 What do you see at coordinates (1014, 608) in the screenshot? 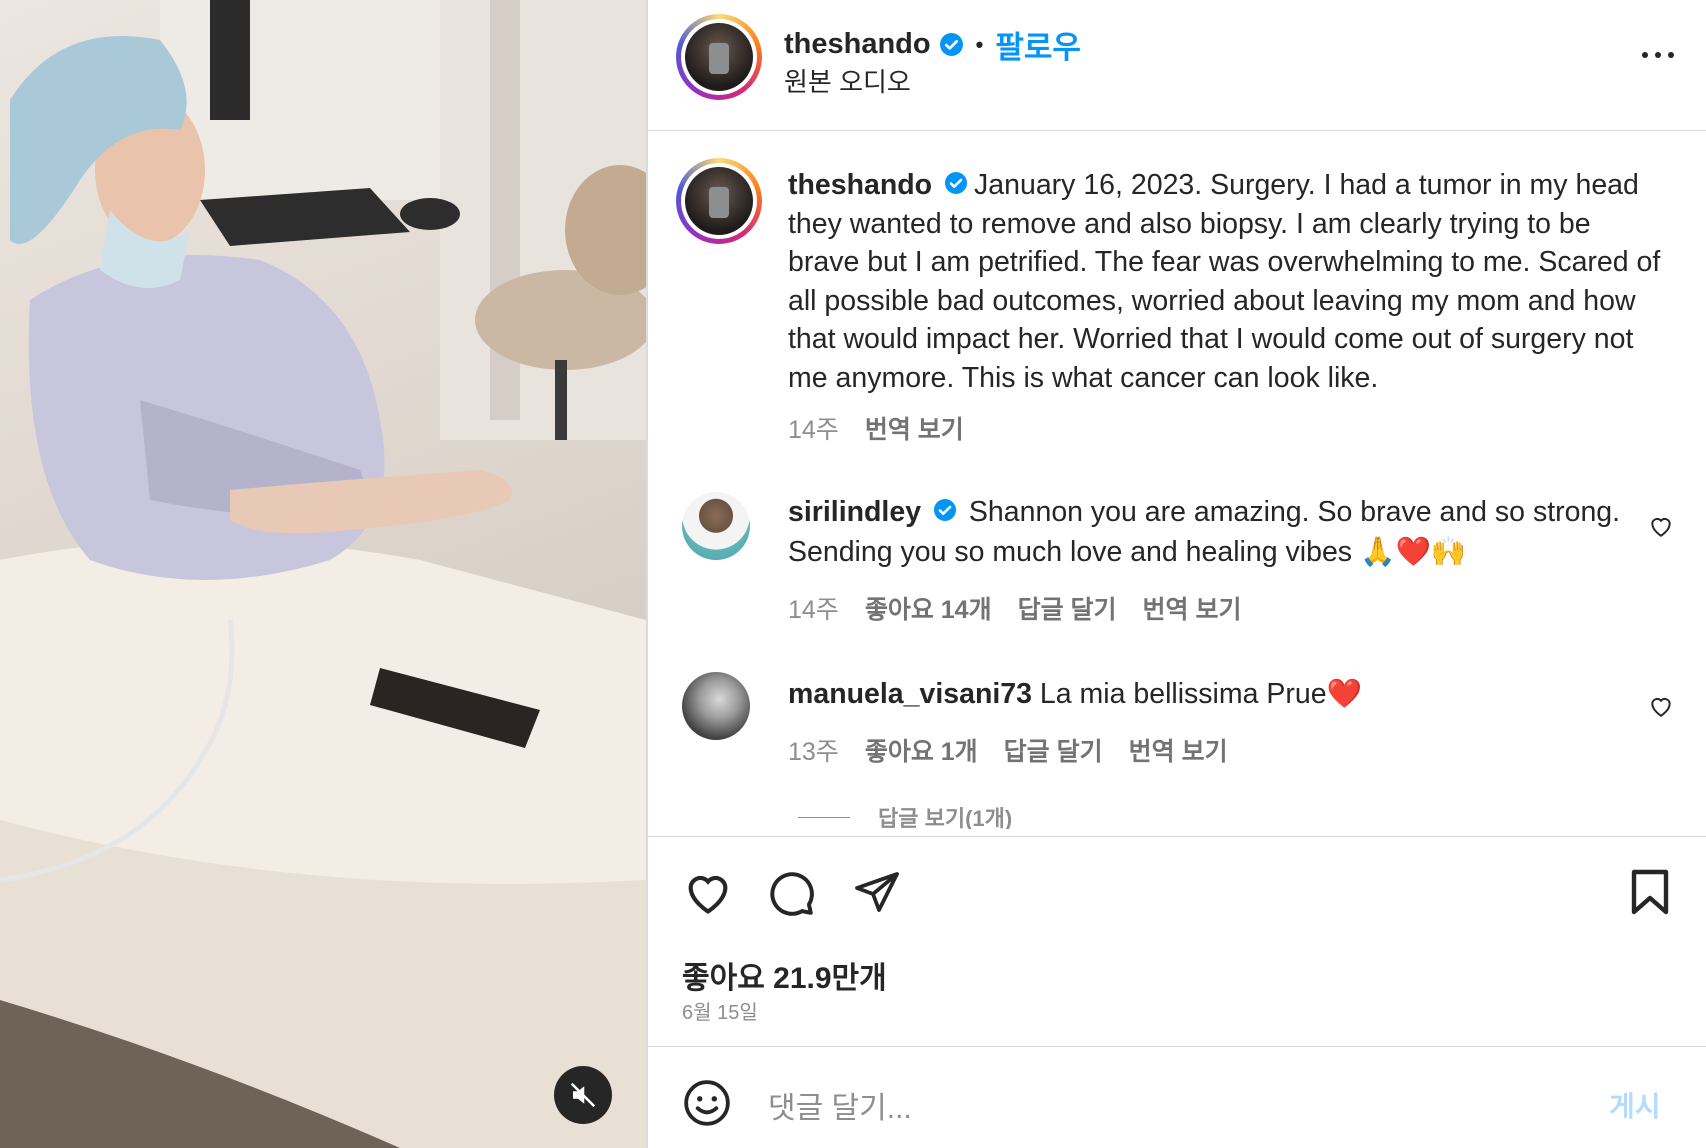
I see `comment-meta: 14주 좋아요 14개 답글 달기 번역 보기` at bounding box center [1014, 608].